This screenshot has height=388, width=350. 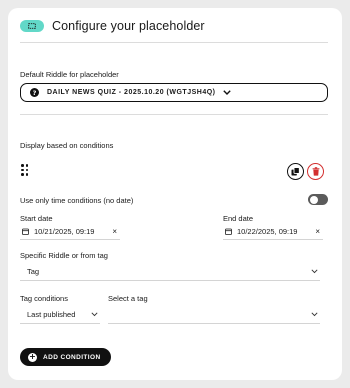 I want to click on specific-riddle-label: Specific Riddle or from tag, so click(x=64, y=255).